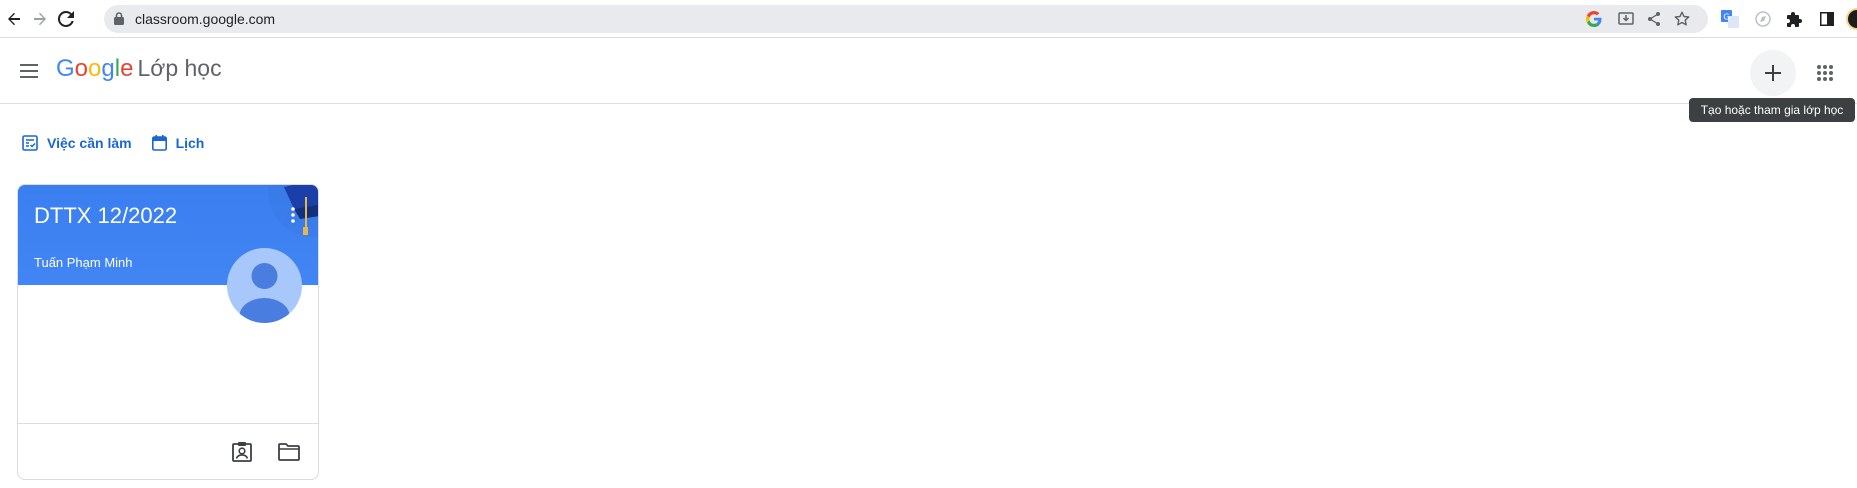 The width and height of the screenshot is (1857, 488). Describe the element at coordinates (1795, 19) in the screenshot. I see `puzzle-icon` at that location.